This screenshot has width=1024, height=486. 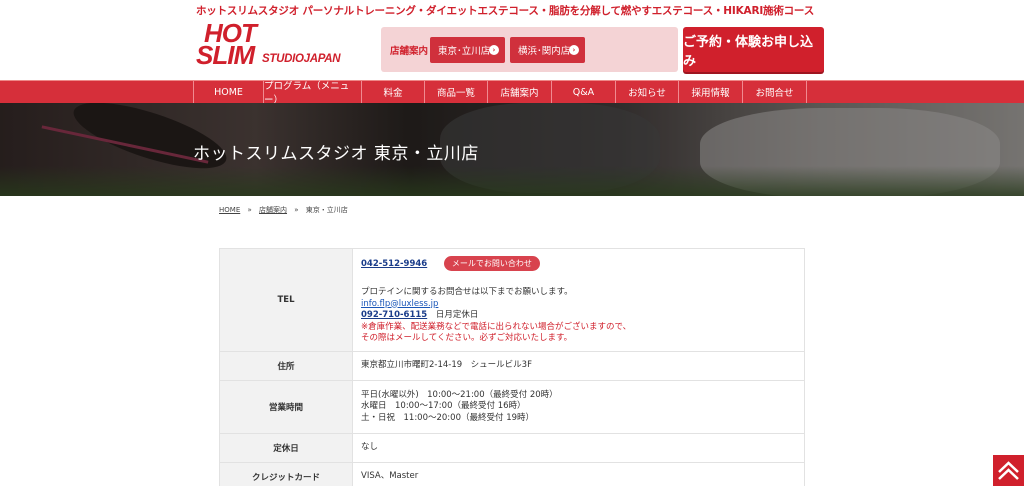 What do you see at coordinates (467, 338) in the screenshot?
I see `warning-text: その際はメールしてください。必ずご対応いたします。` at bounding box center [467, 338].